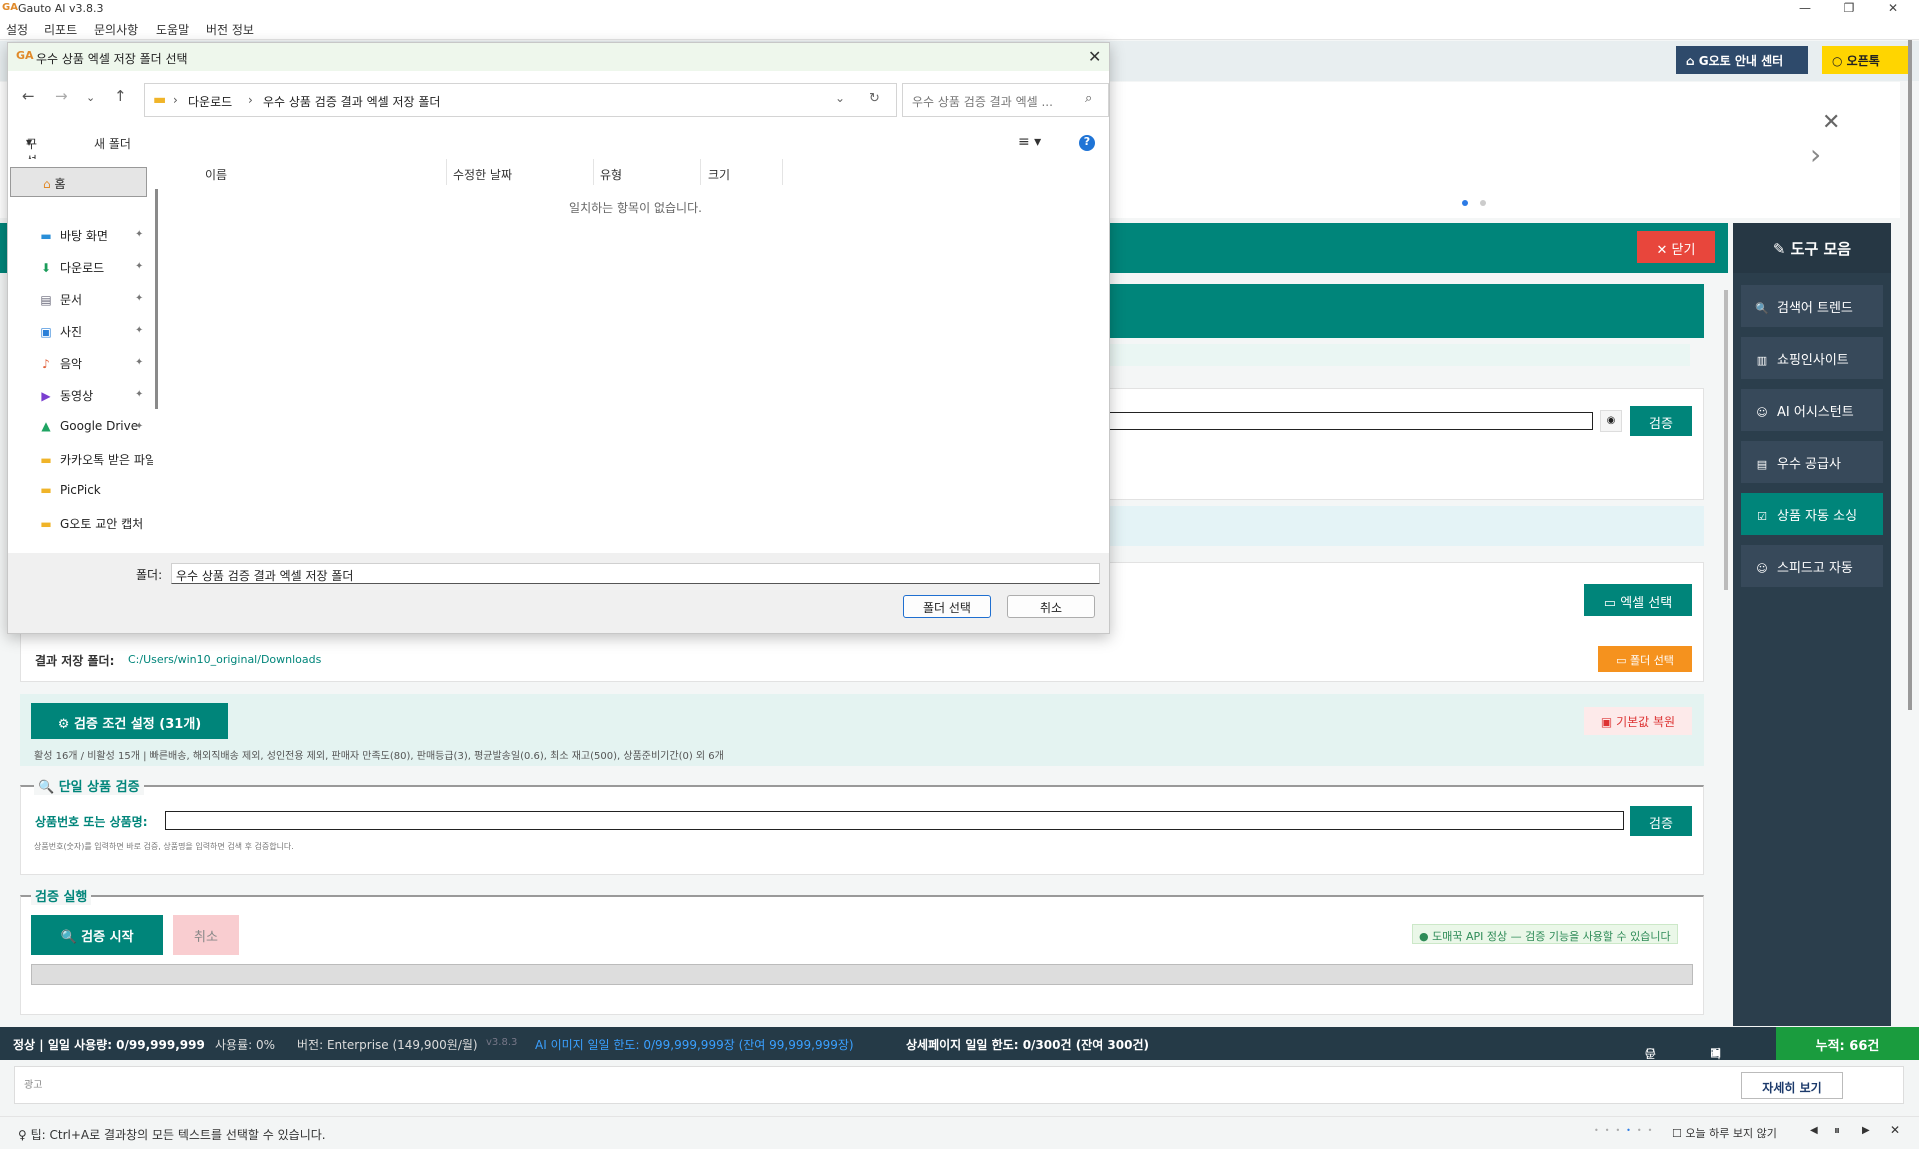 This screenshot has height=1149, width=1919. What do you see at coordinates (1865, 60) in the screenshot?
I see `openchat-button: ○ 오픈톡` at bounding box center [1865, 60].